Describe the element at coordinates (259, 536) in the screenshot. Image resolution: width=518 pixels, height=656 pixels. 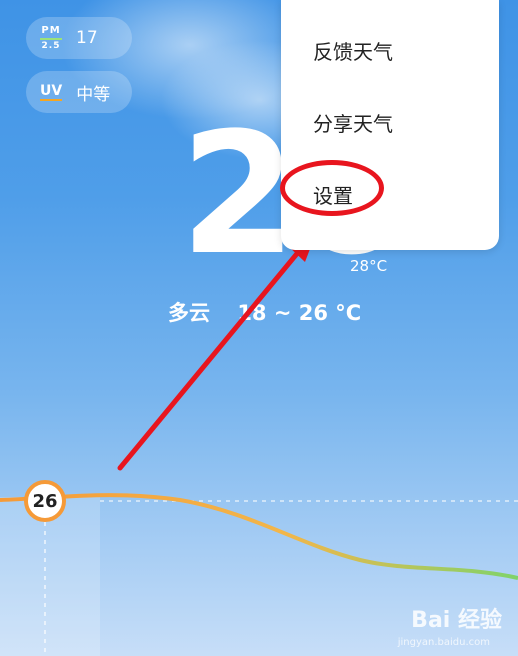
I see `temperature-curve` at that location.